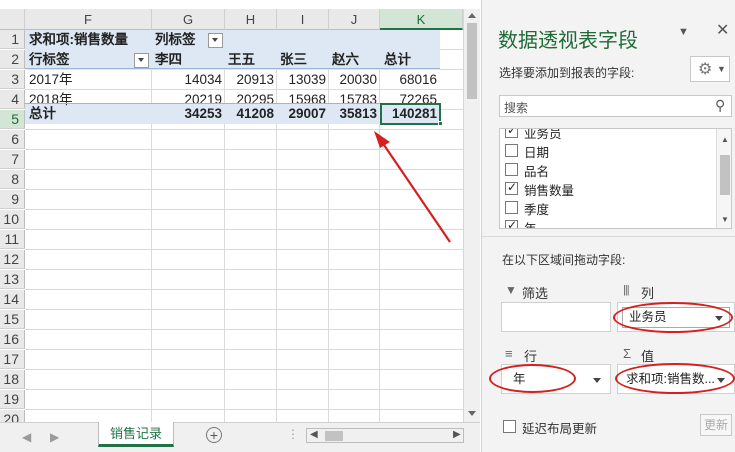  I want to click on pivot-row-label: 行标签, so click(79, 60).